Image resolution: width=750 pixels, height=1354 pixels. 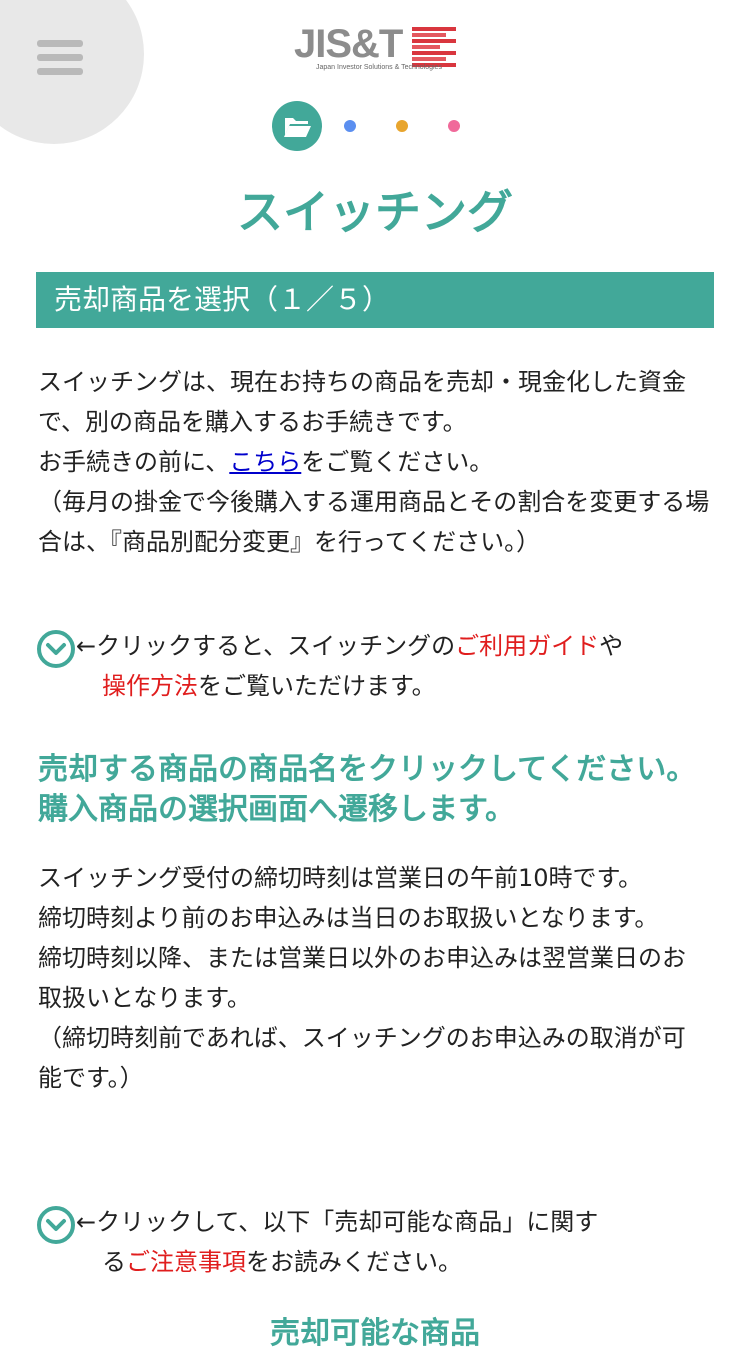 I want to click on guide-text-pre: ←クリックすると、スイッチングの, so click(x=266, y=646).